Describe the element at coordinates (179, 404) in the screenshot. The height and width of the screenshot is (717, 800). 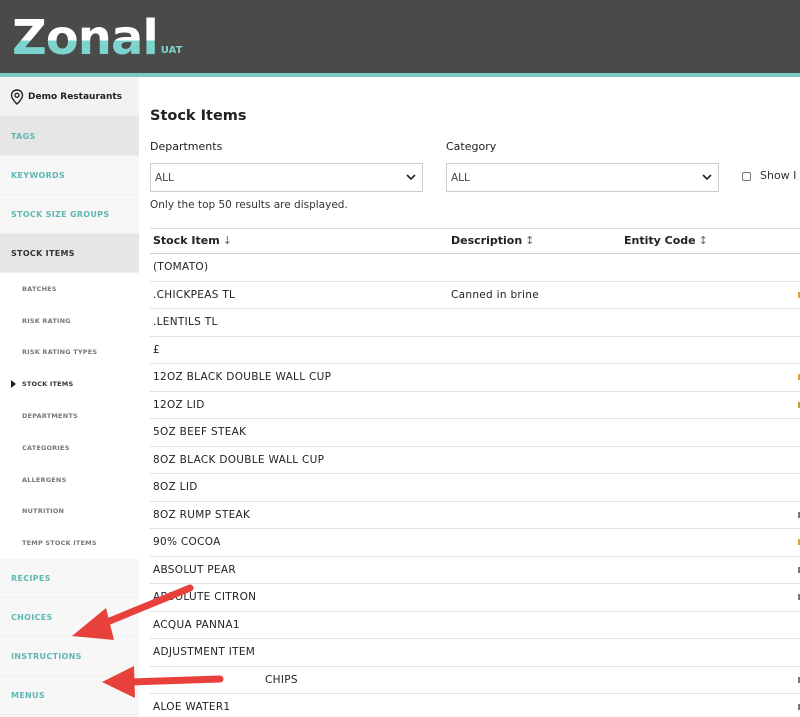
I see `stock-item-cell: 12OZ LID` at that location.